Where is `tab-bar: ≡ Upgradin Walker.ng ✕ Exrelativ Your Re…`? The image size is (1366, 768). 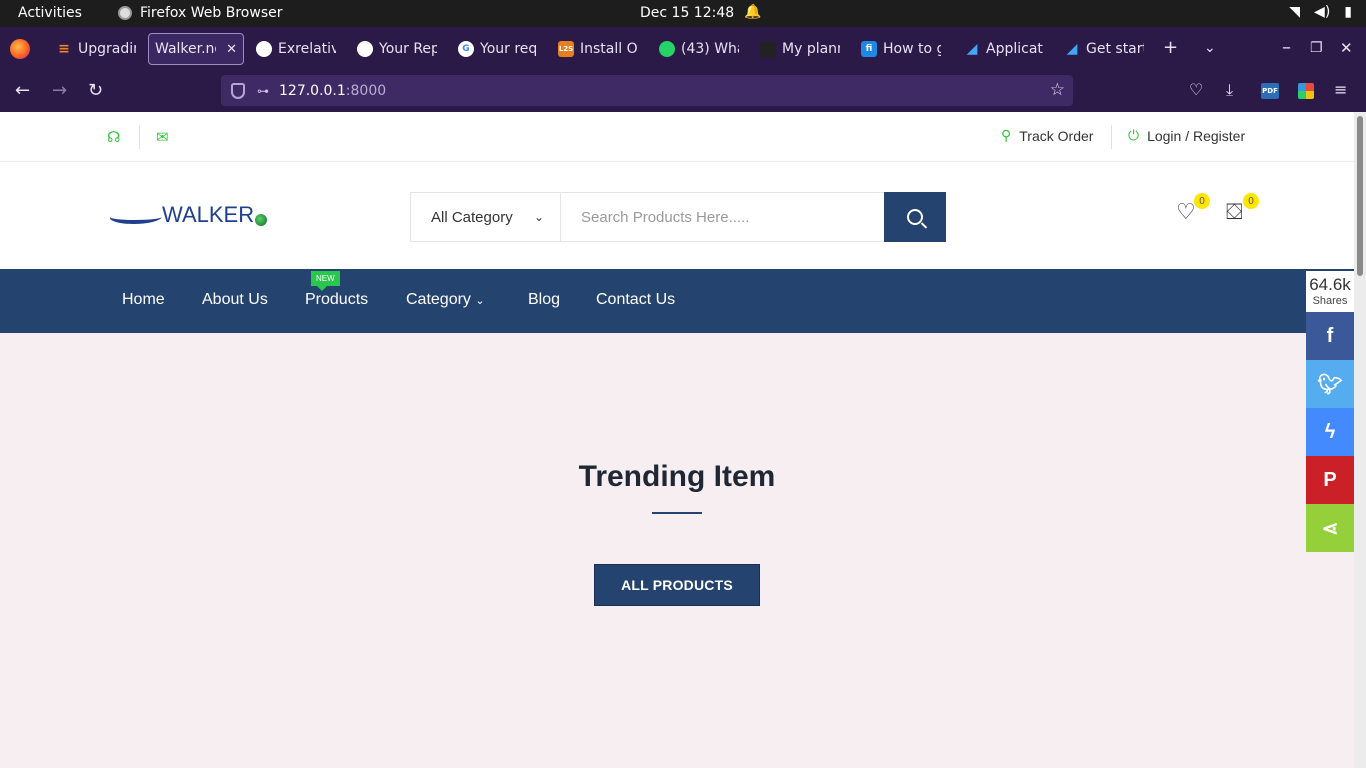 tab-bar: ≡ Upgradin Walker.ng ✕ Exrelativ Your Re… is located at coordinates (683, 49).